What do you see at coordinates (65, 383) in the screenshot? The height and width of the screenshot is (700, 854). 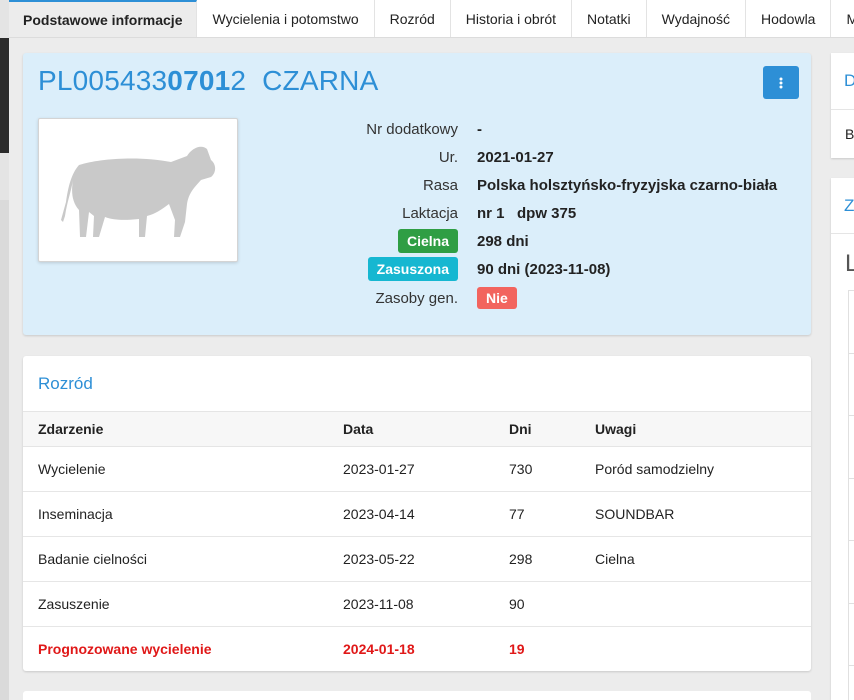 I see `reproduction-title: Rozród` at bounding box center [65, 383].